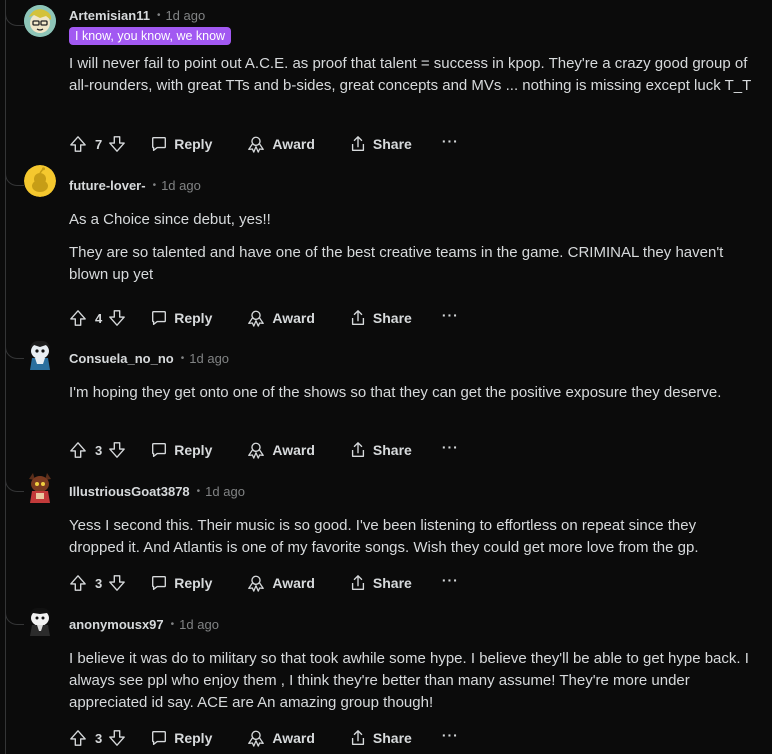 The image size is (772, 754). Describe the element at coordinates (121, 358) in the screenshot. I see `username: Consuela_no_no` at that location.